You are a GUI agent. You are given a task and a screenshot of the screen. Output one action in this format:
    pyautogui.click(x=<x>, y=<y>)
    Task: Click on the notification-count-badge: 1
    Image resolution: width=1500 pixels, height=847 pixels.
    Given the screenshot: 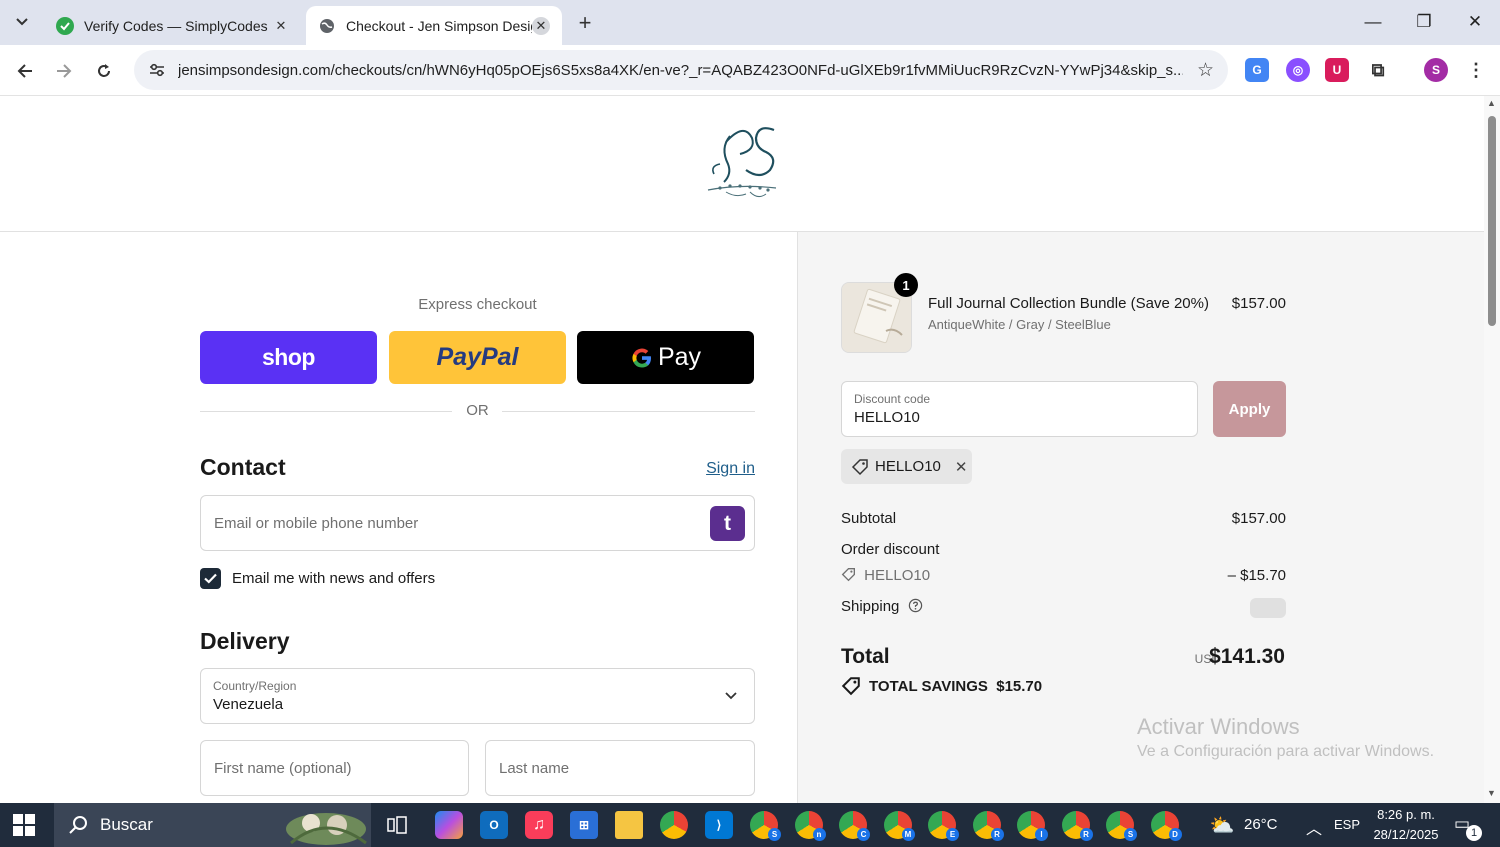 What is the action you would take?
    pyautogui.click(x=1474, y=833)
    